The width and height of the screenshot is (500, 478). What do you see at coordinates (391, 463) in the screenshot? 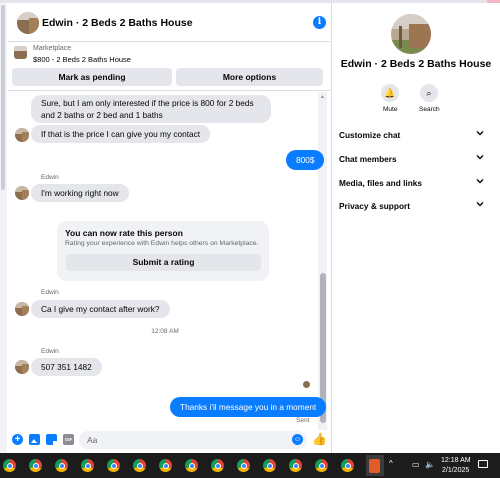
I see `tray-chevron-icon: ^` at bounding box center [391, 463].